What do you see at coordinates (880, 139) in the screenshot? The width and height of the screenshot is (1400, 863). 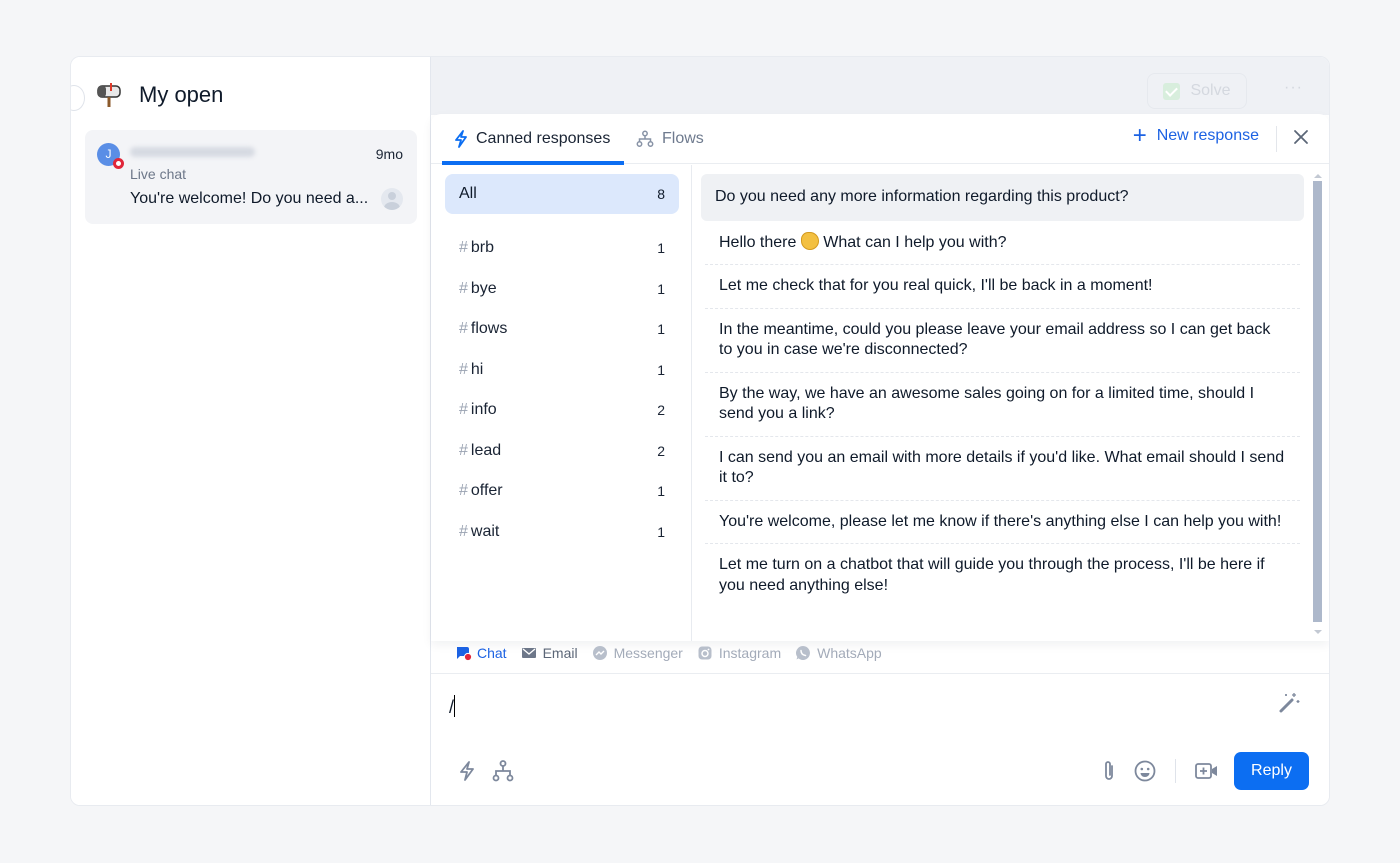 I see `panel-tabs: Canned responses Flows + New response` at bounding box center [880, 139].